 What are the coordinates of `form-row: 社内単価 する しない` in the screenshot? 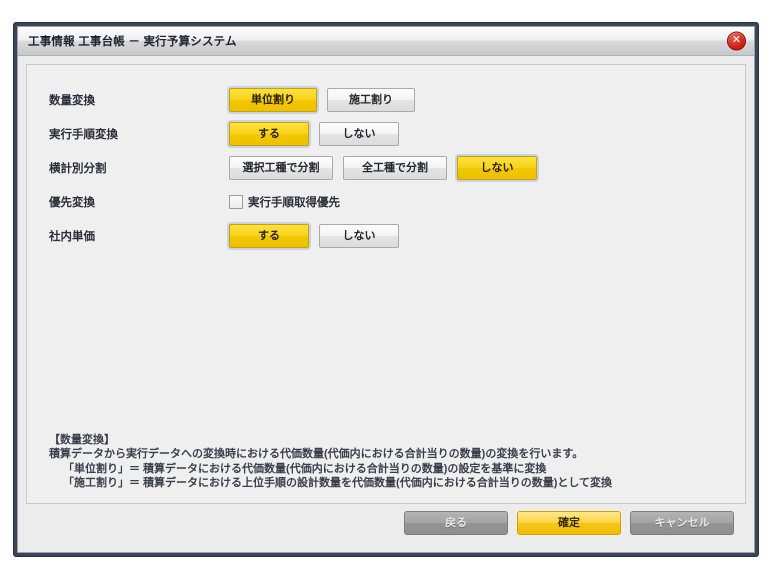 It's located at (386, 236).